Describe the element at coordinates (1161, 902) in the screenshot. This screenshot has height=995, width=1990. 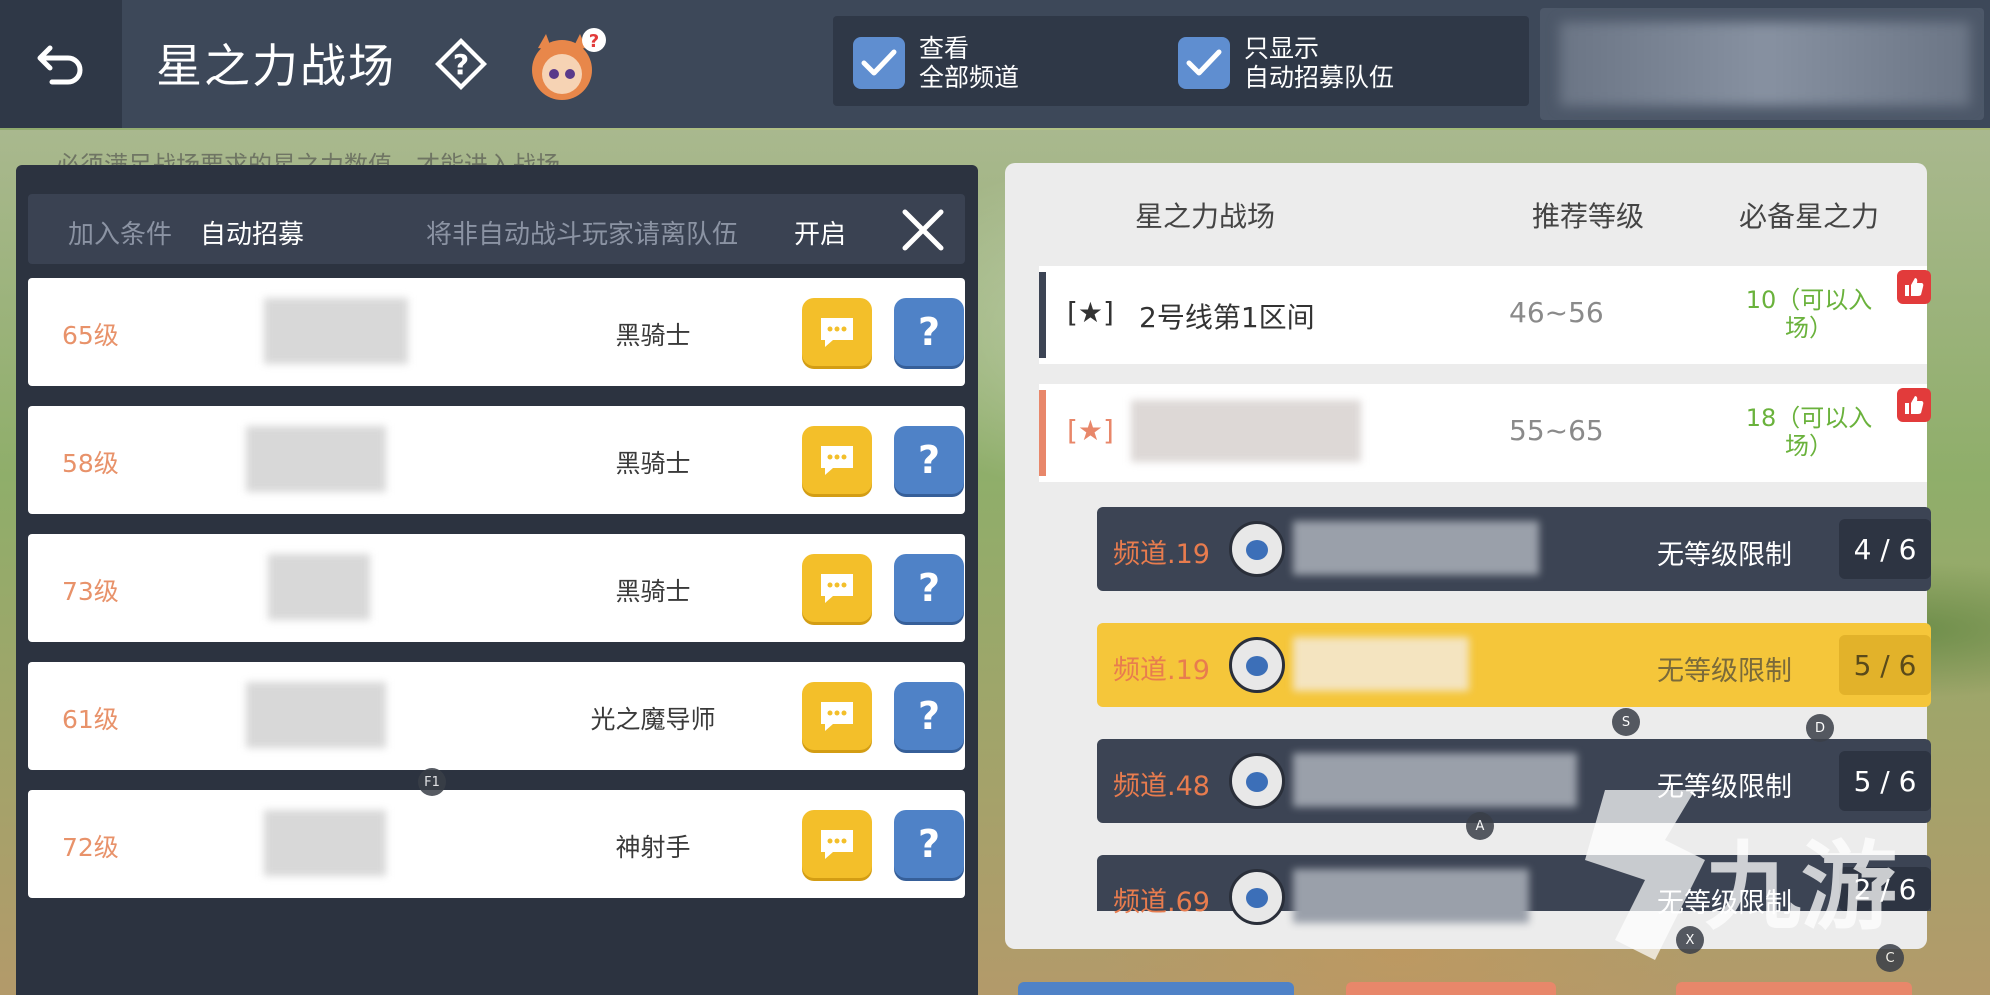
I see `channel-number: 频道.69` at that location.